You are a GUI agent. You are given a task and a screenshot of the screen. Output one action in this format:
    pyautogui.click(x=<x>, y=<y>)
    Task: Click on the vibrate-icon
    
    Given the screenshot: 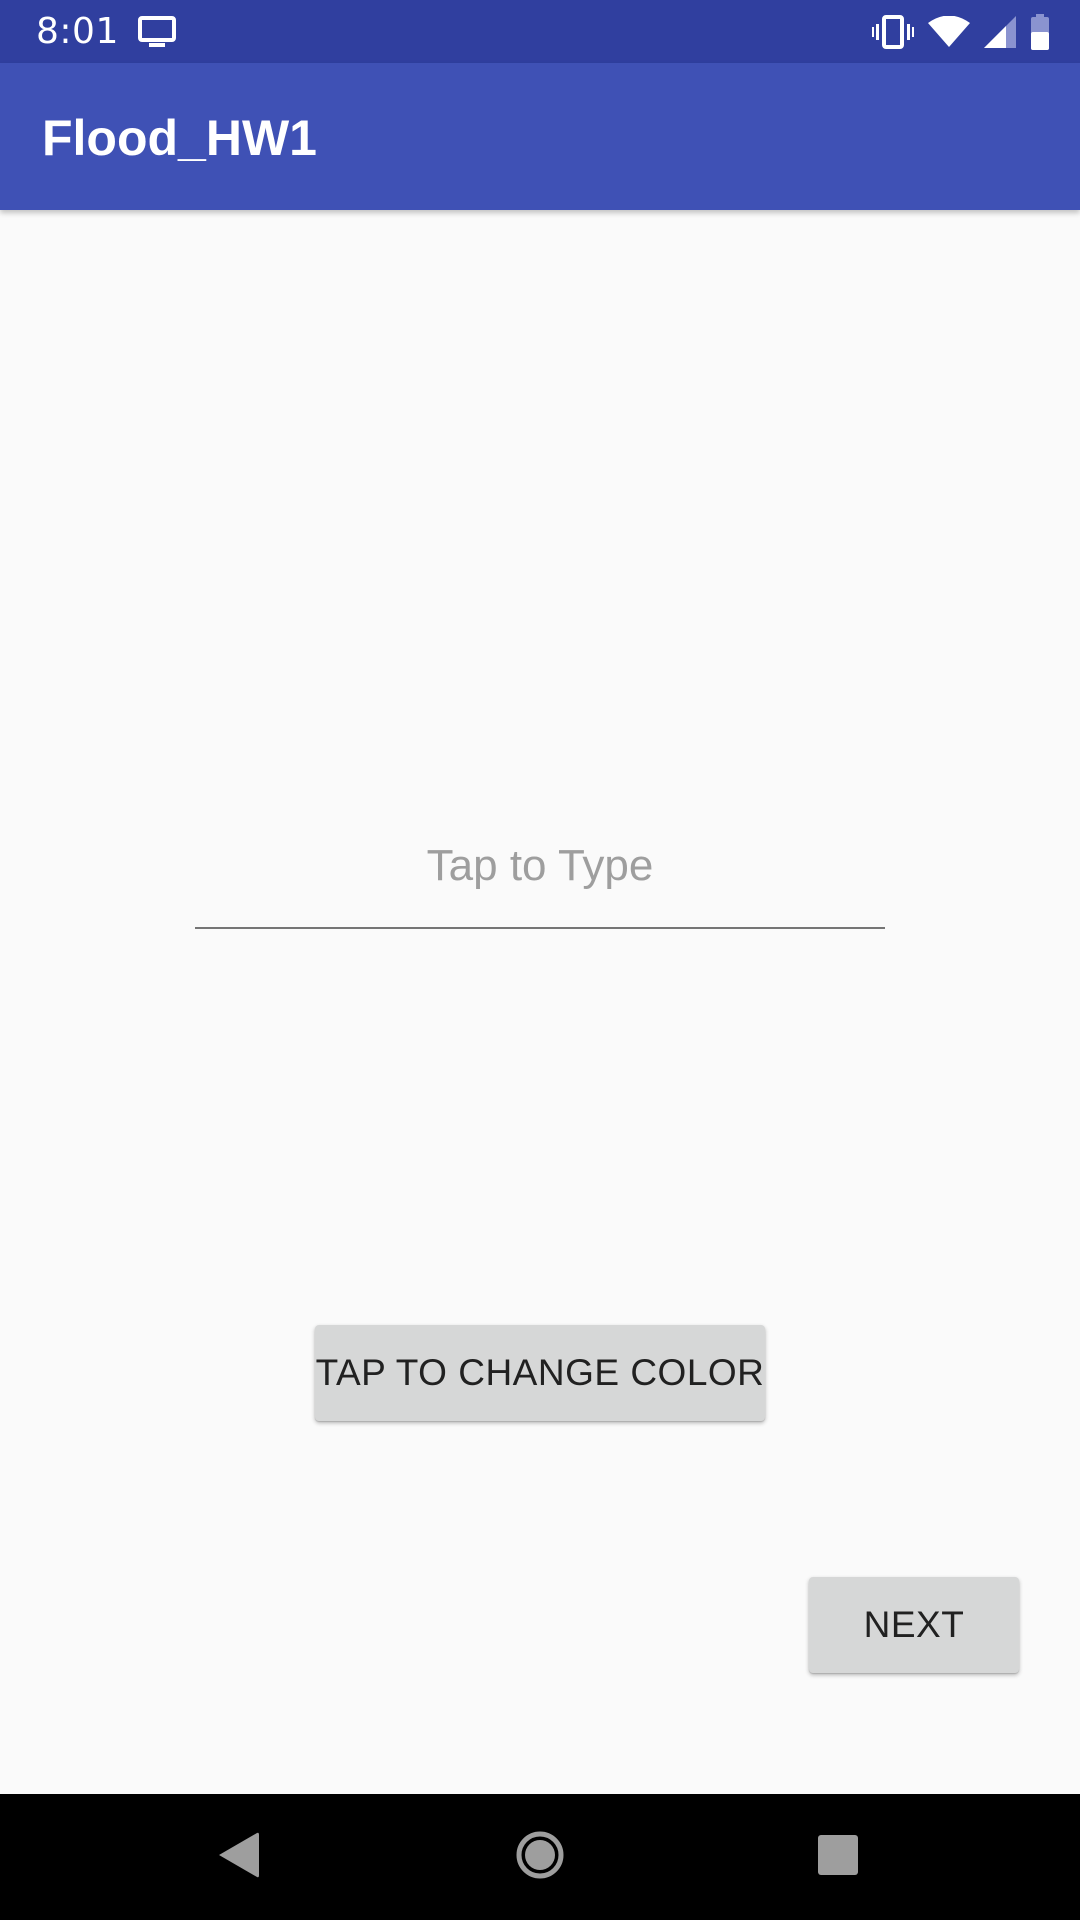 What is the action you would take?
    pyautogui.click(x=893, y=32)
    